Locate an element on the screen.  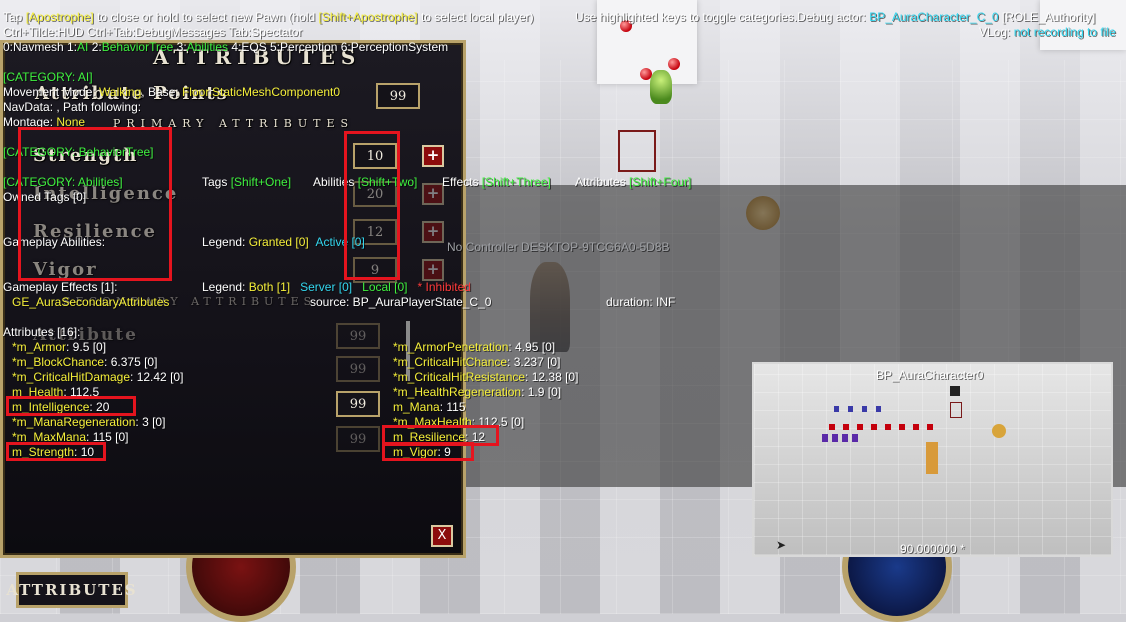
increase-intelligence-button: + is located at coordinates (433, 194).